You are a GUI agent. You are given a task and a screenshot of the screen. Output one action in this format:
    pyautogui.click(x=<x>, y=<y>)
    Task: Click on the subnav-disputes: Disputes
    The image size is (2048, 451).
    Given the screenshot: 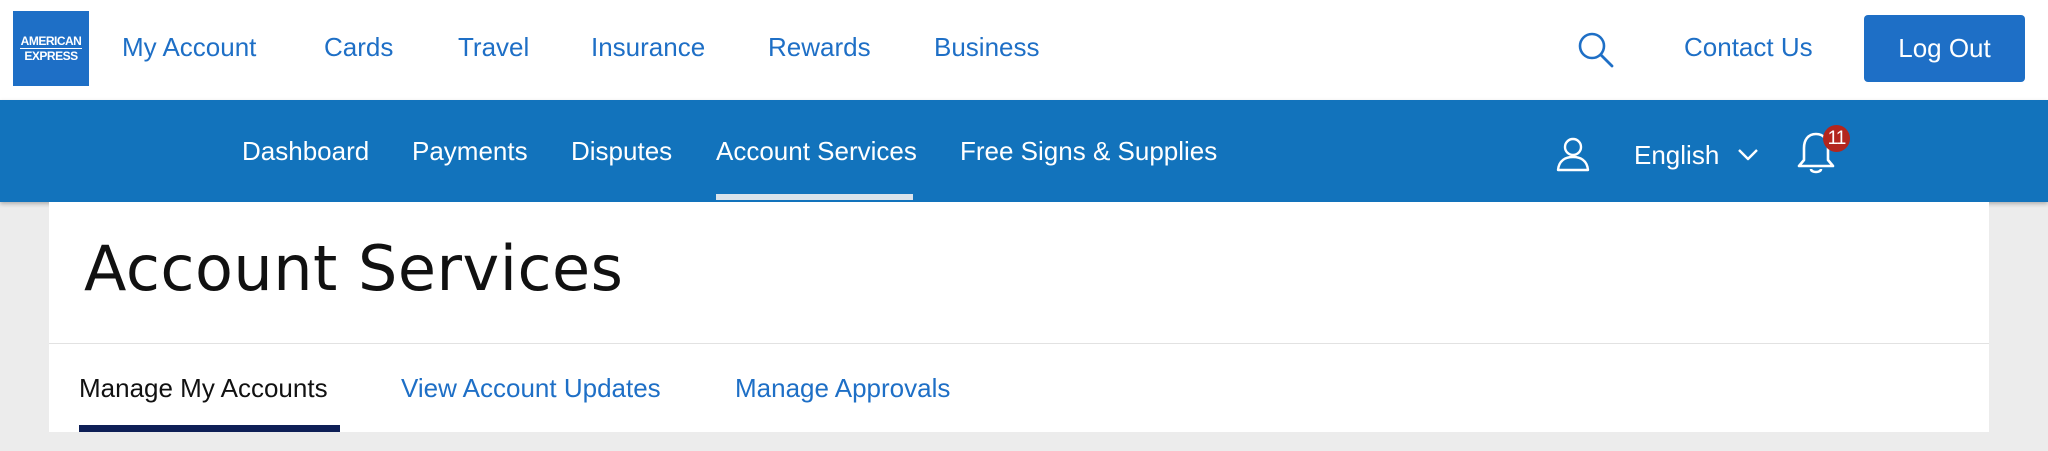 What is the action you would take?
    pyautogui.click(x=621, y=151)
    